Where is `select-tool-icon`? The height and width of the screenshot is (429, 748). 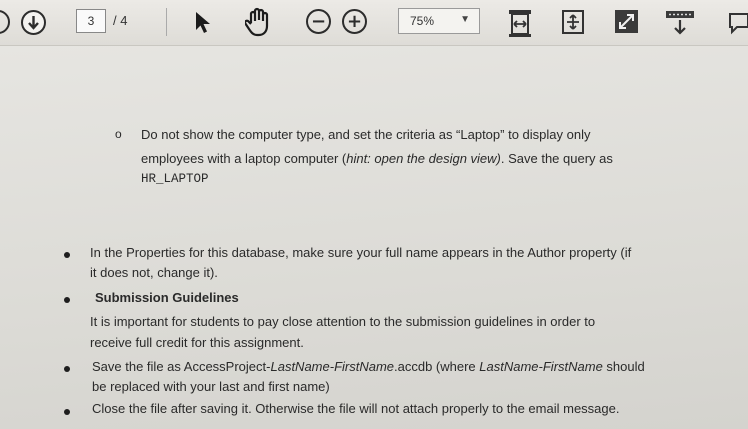 select-tool-icon is located at coordinates (203, 25).